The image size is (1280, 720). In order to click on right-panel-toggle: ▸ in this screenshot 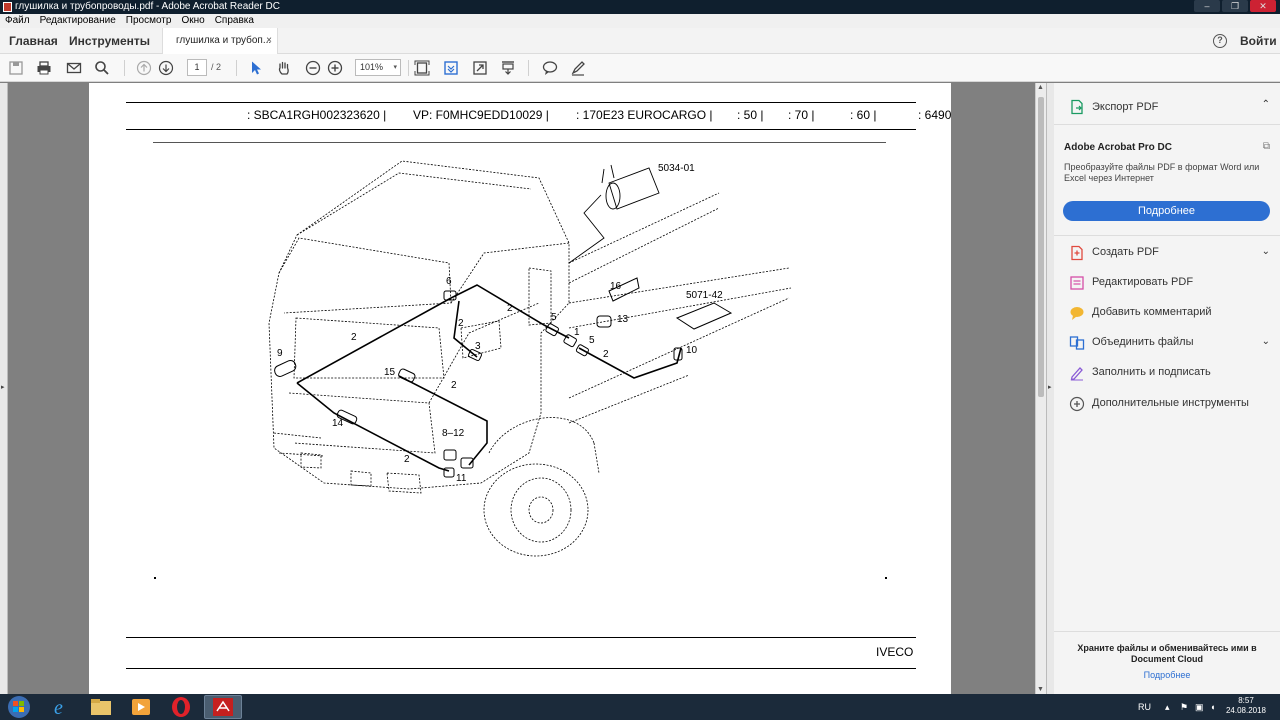, I will do `click(1050, 388)`.